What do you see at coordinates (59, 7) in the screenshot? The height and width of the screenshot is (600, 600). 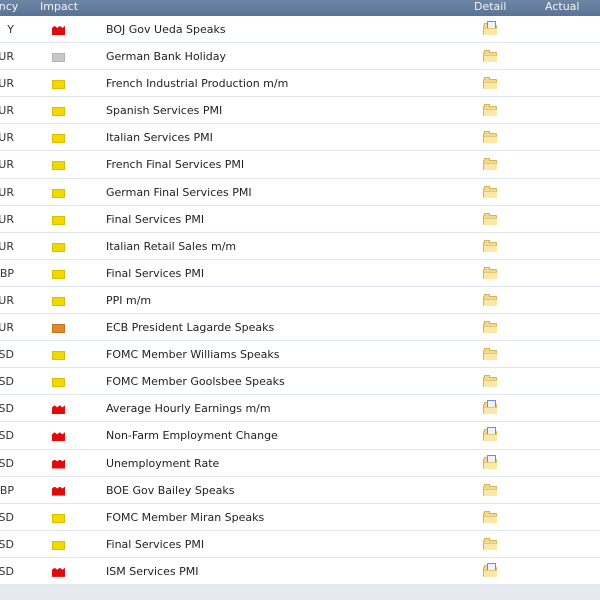 I see `column-header-impact: Impact` at bounding box center [59, 7].